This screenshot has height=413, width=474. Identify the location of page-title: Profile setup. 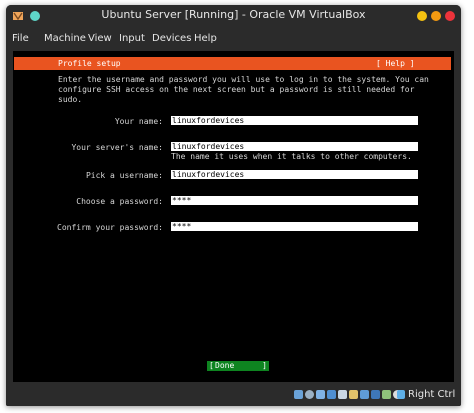
(89, 63).